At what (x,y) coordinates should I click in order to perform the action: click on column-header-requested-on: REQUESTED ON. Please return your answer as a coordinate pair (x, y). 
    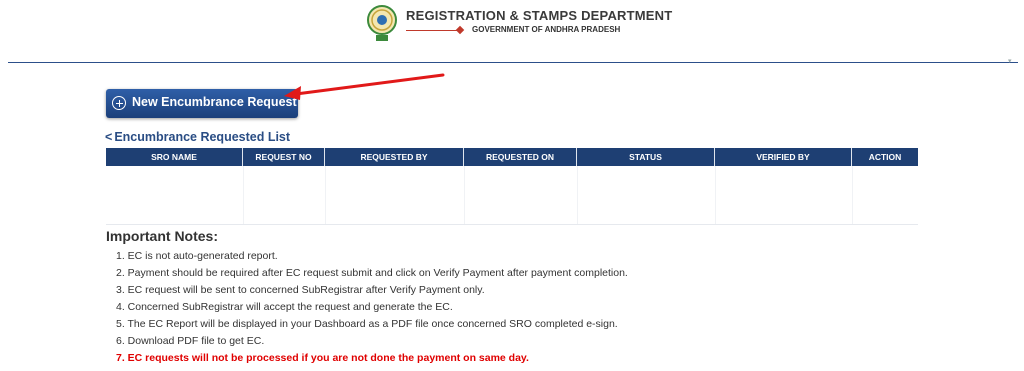
    Looking at the image, I should click on (520, 157).